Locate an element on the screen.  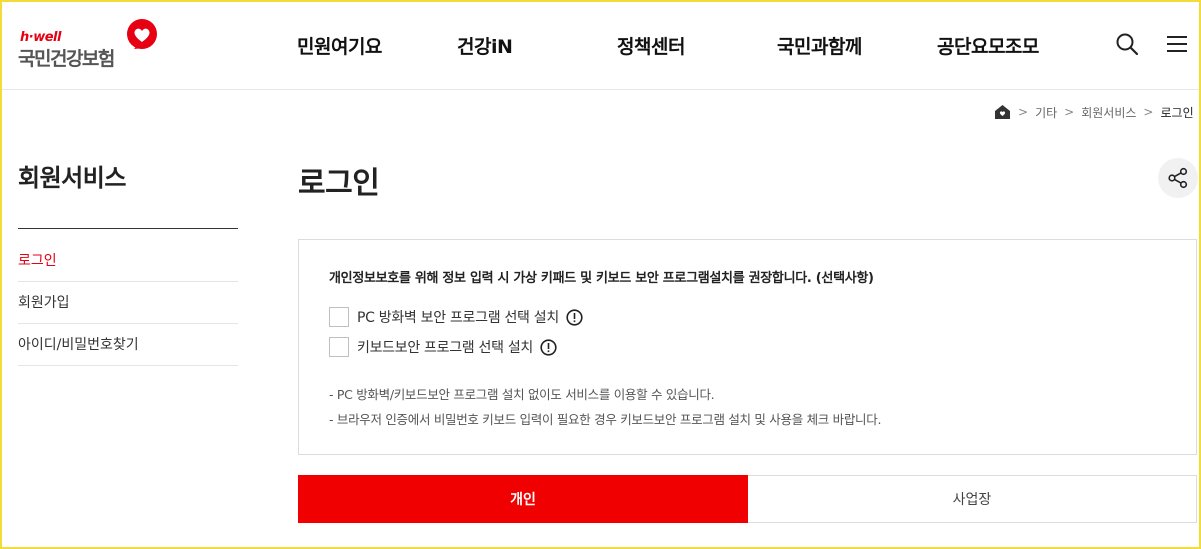
heart-icon is located at coordinates (142, 34).